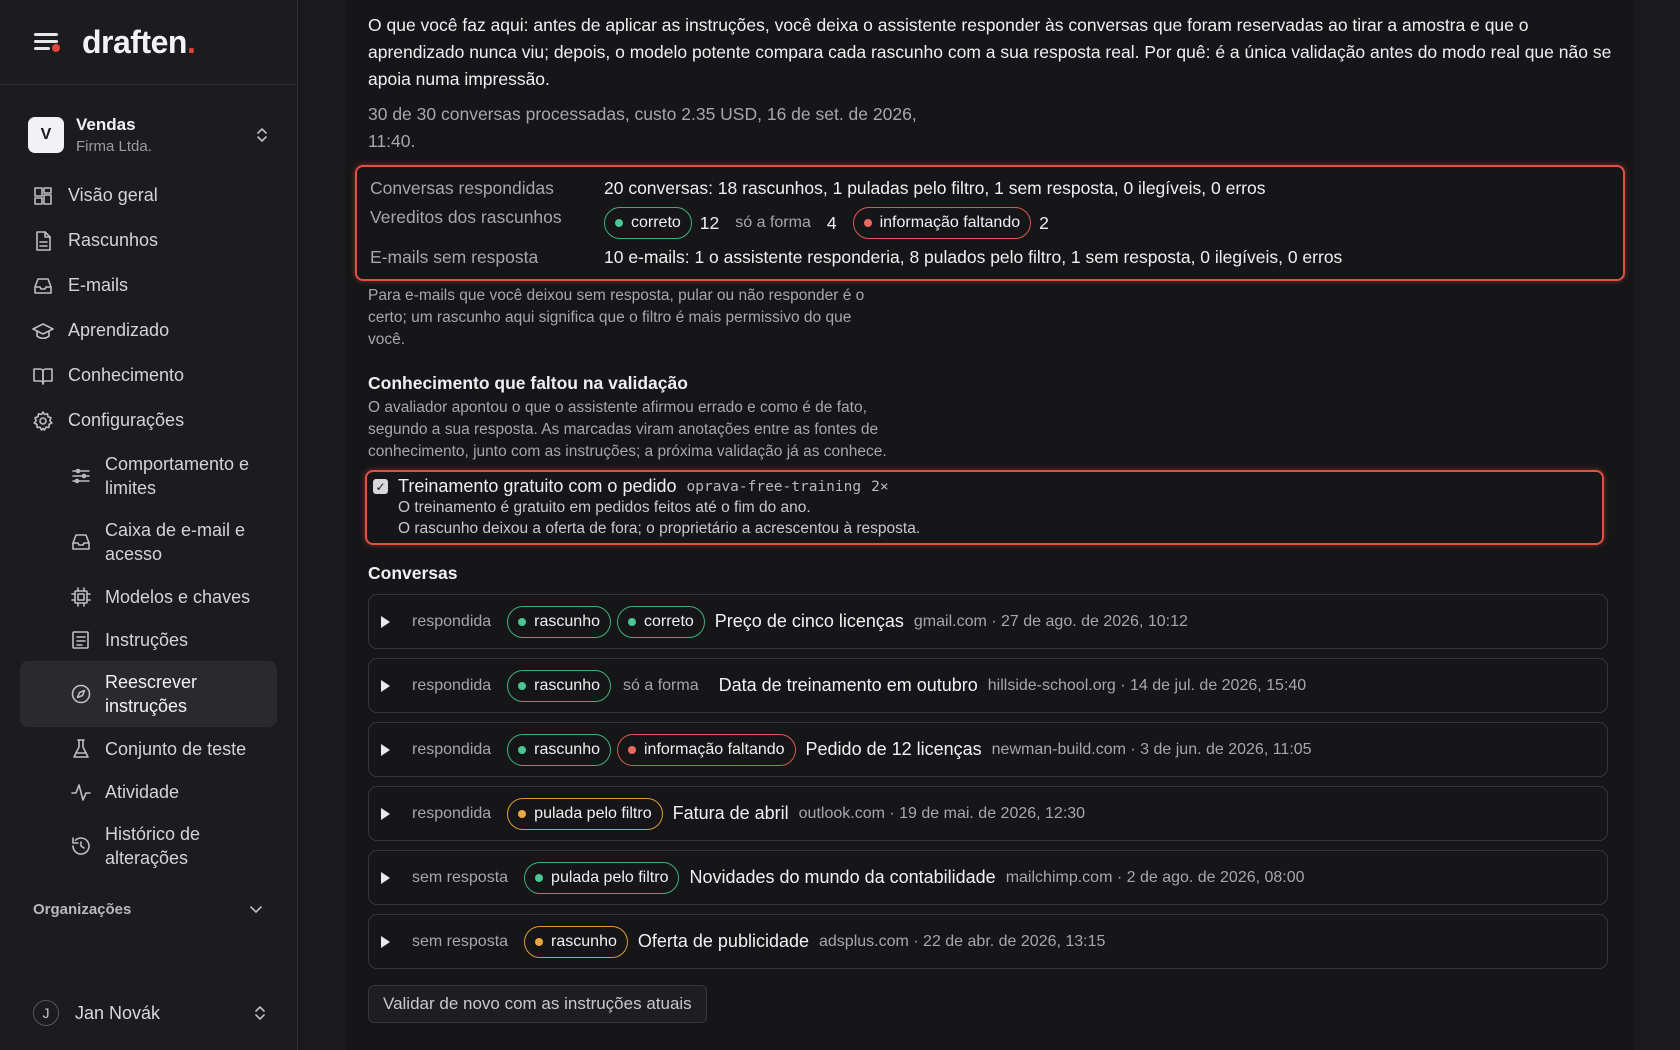 This screenshot has width=1680, height=1050. I want to click on organizations-section: Organizações, so click(148, 909).